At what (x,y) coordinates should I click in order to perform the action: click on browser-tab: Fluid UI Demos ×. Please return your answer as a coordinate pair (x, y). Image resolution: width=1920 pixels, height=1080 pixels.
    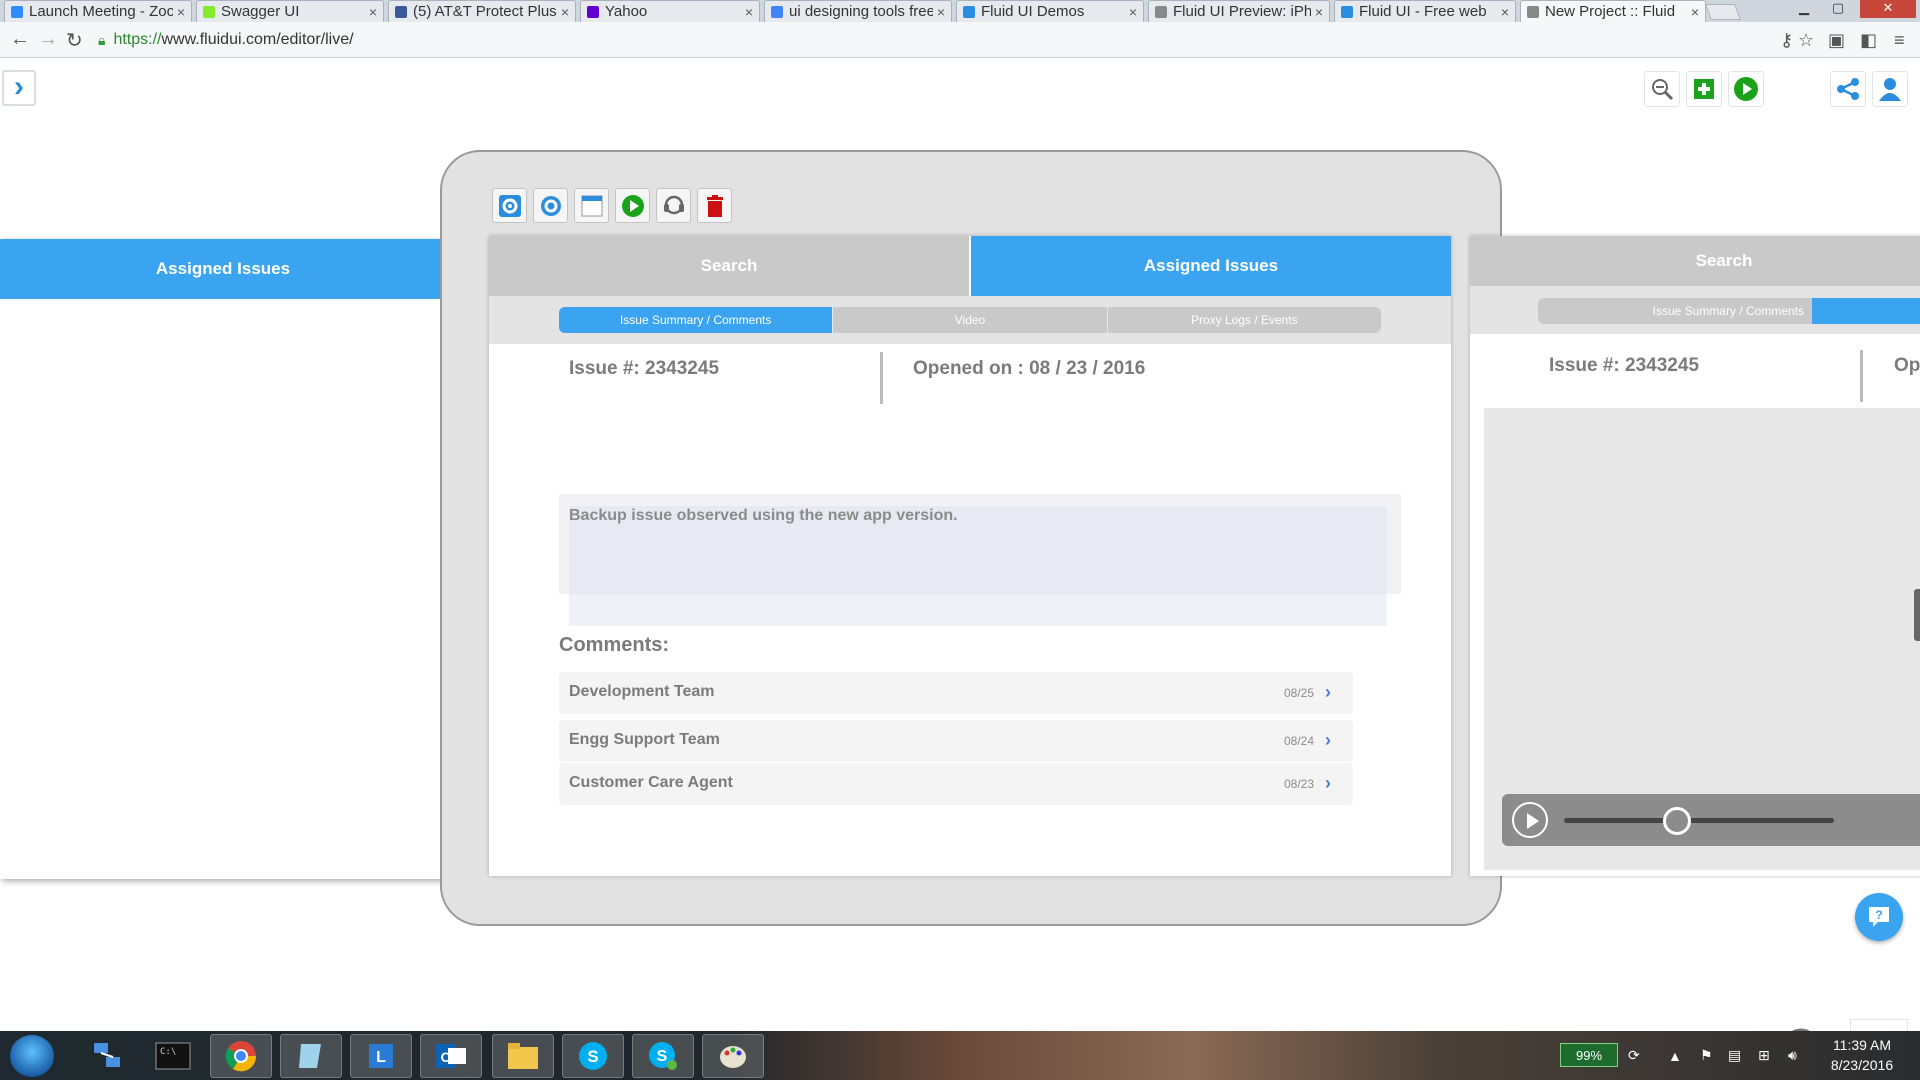
    Looking at the image, I should click on (1050, 11).